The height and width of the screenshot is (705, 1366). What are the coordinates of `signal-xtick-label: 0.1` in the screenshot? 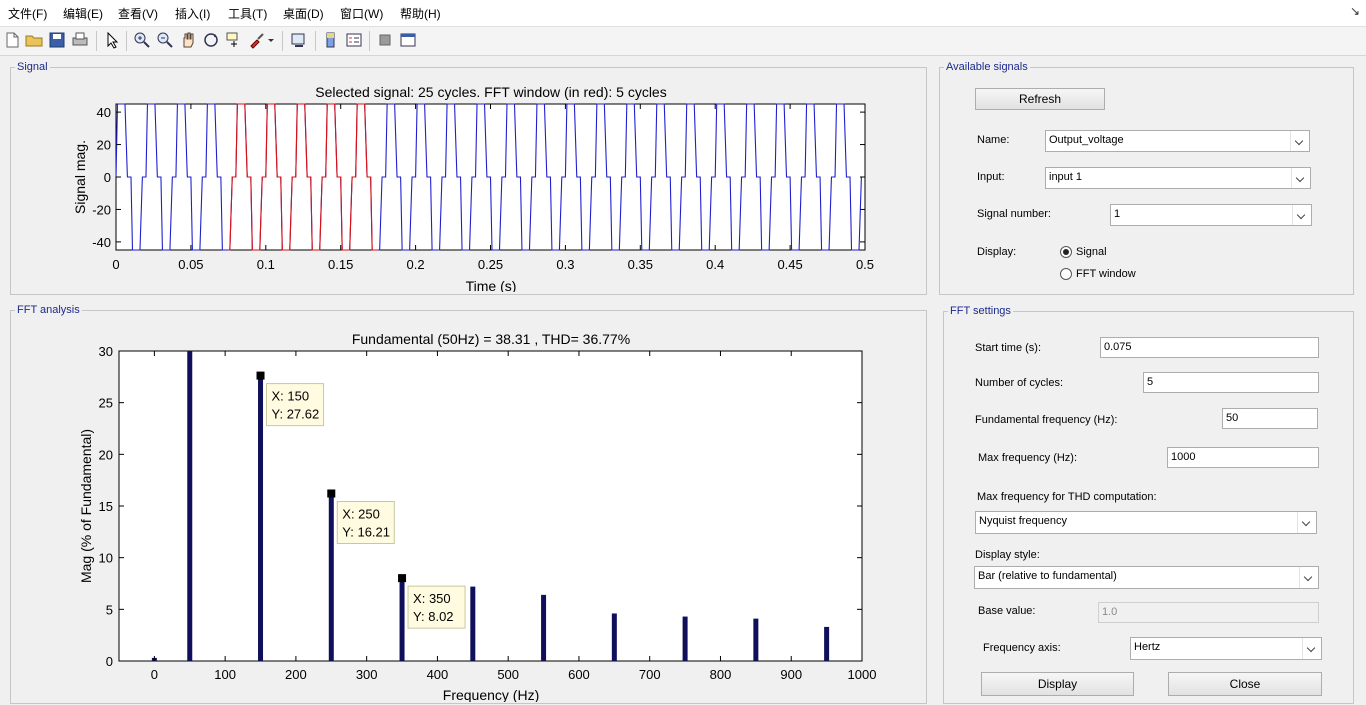 It's located at (266, 264).